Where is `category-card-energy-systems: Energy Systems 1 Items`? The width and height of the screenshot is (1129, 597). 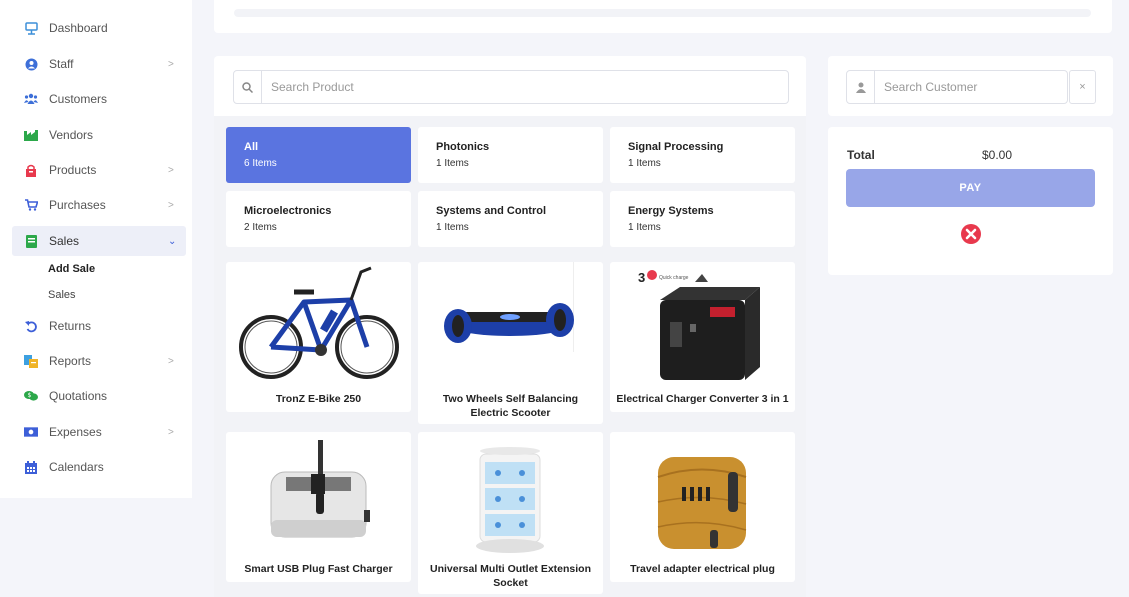 category-card-energy-systems: Energy Systems 1 Items is located at coordinates (702, 219).